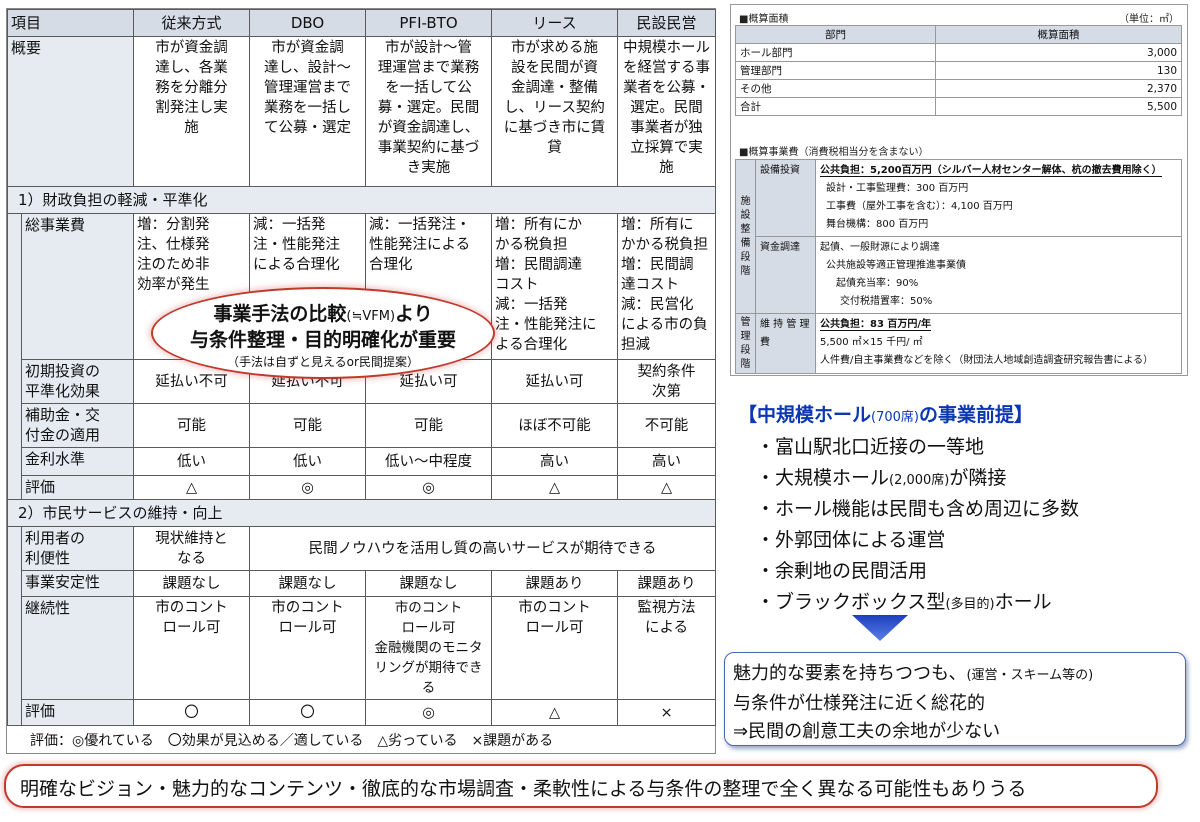 The height and width of the screenshot is (822, 1200). I want to click on initial-investment-label: 初期投資の 平準化効果, so click(77, 381).